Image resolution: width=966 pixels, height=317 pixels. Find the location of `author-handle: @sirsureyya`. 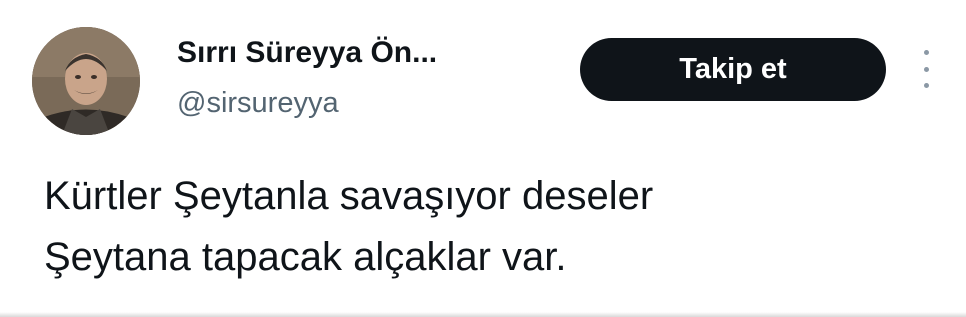

author-handle: @sirsureyya is located at coordinates (258, 103).